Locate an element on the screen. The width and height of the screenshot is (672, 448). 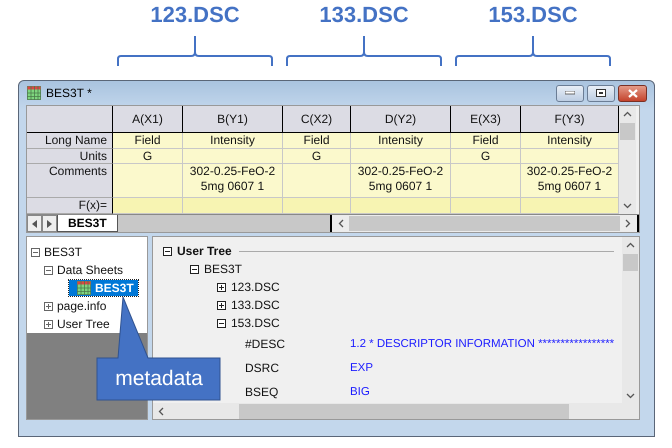
corner-cell is located at coordinates (70, 119).